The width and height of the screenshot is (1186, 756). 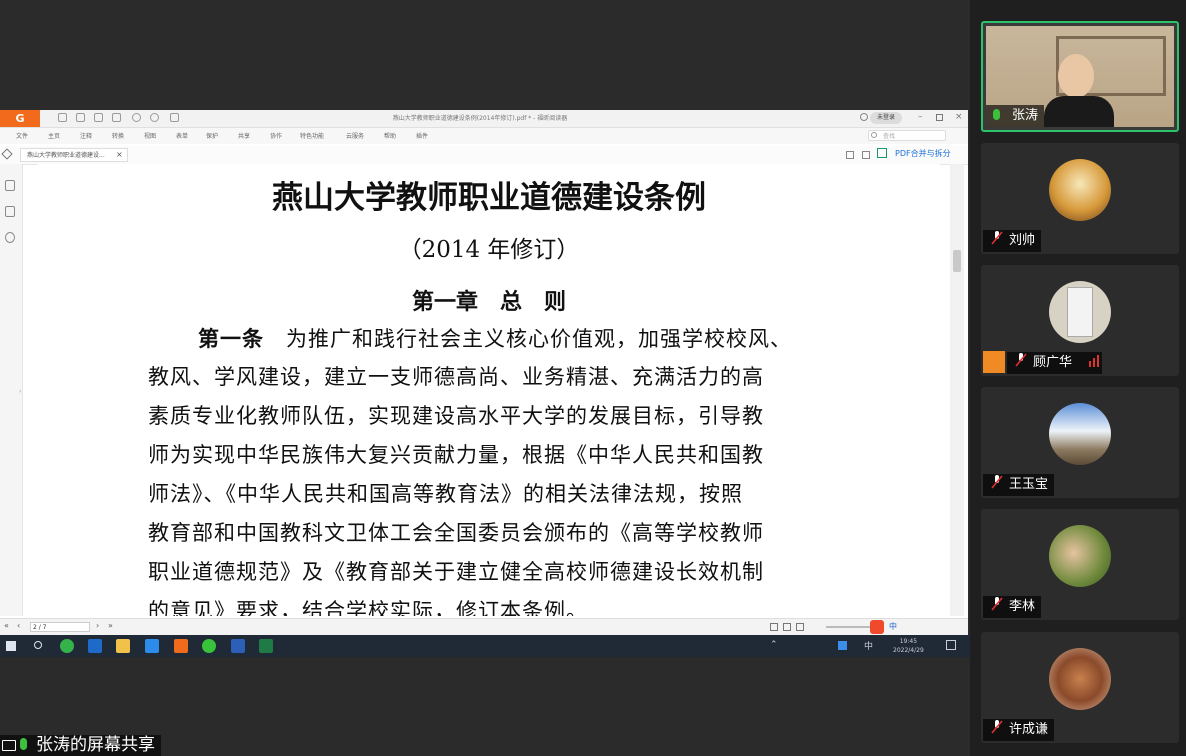 What do you see at coordinates (181, 646) in the screenshot?
I see `pdf-reader-taskbar-icon` at bounding box center [181, 646].